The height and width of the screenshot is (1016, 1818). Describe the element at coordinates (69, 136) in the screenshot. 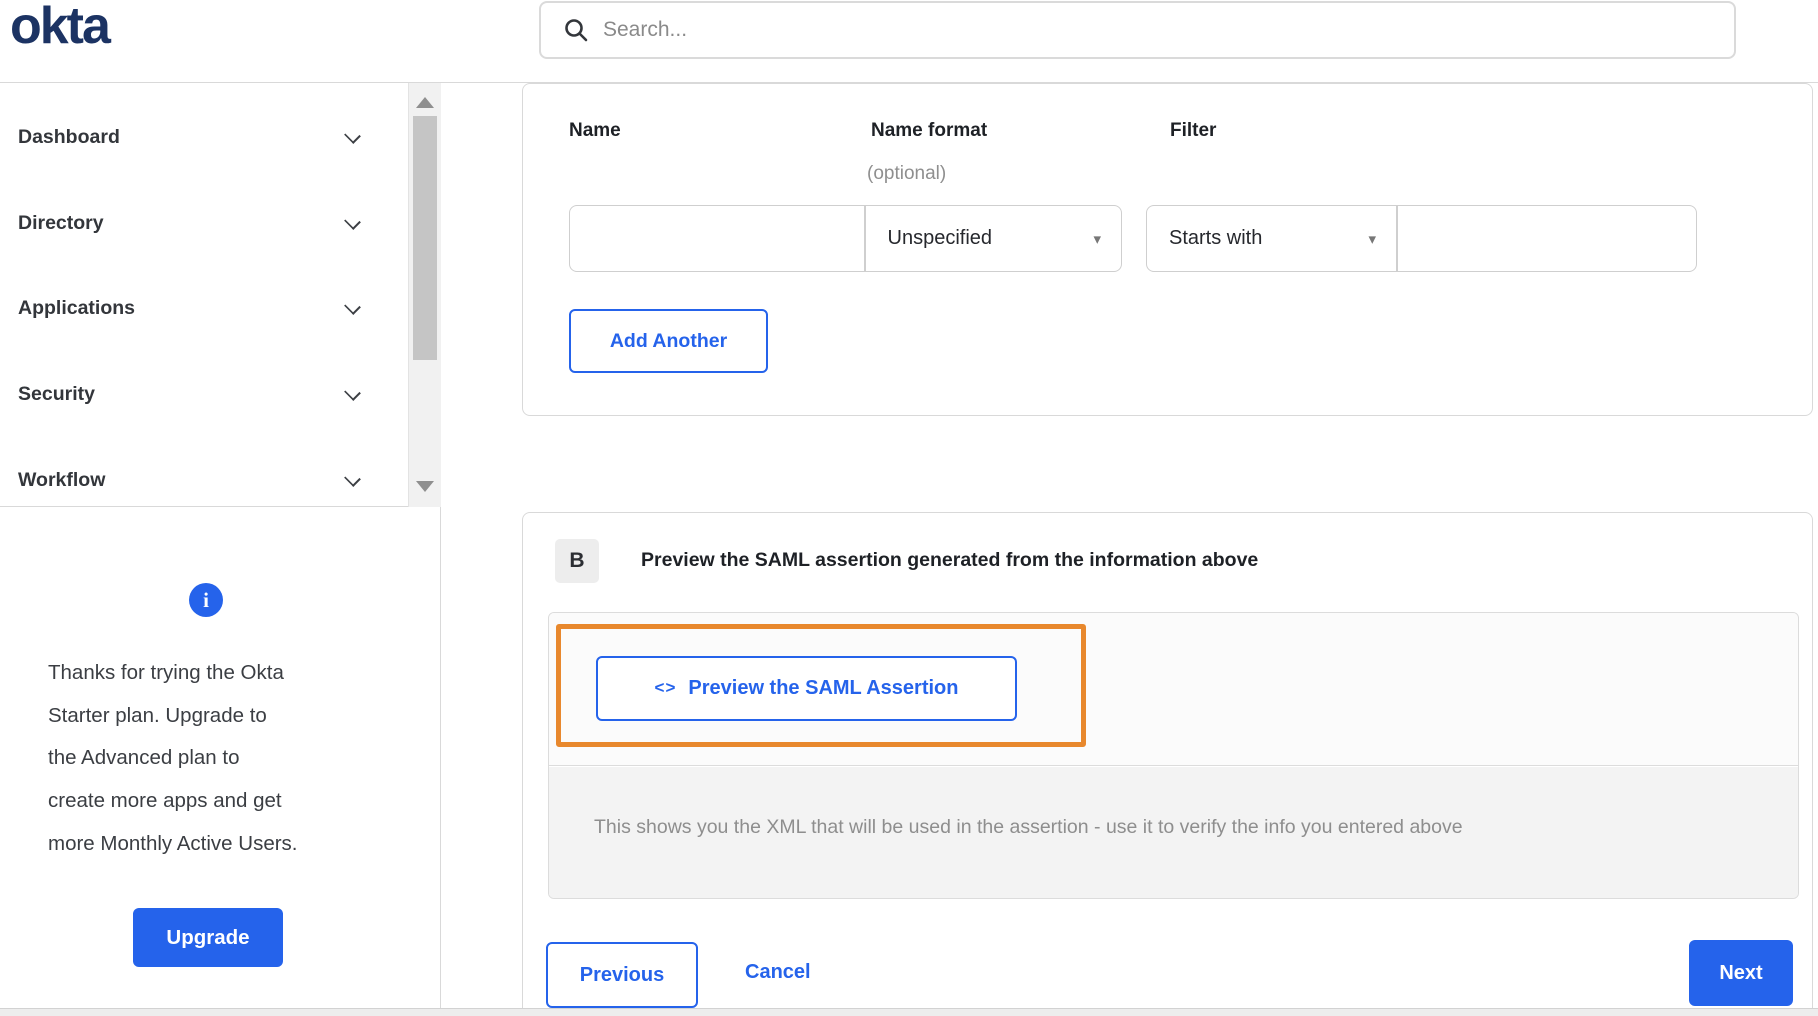

I see `sidebar-item-label: Dashboard` at that location.